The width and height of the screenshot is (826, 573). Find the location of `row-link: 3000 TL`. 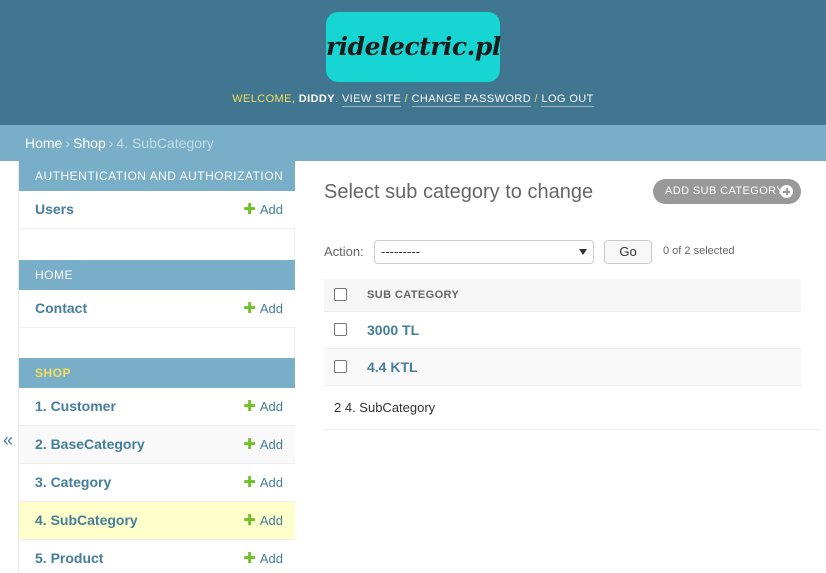

row-link: 3000 TL is located at coordinates (393, 330).